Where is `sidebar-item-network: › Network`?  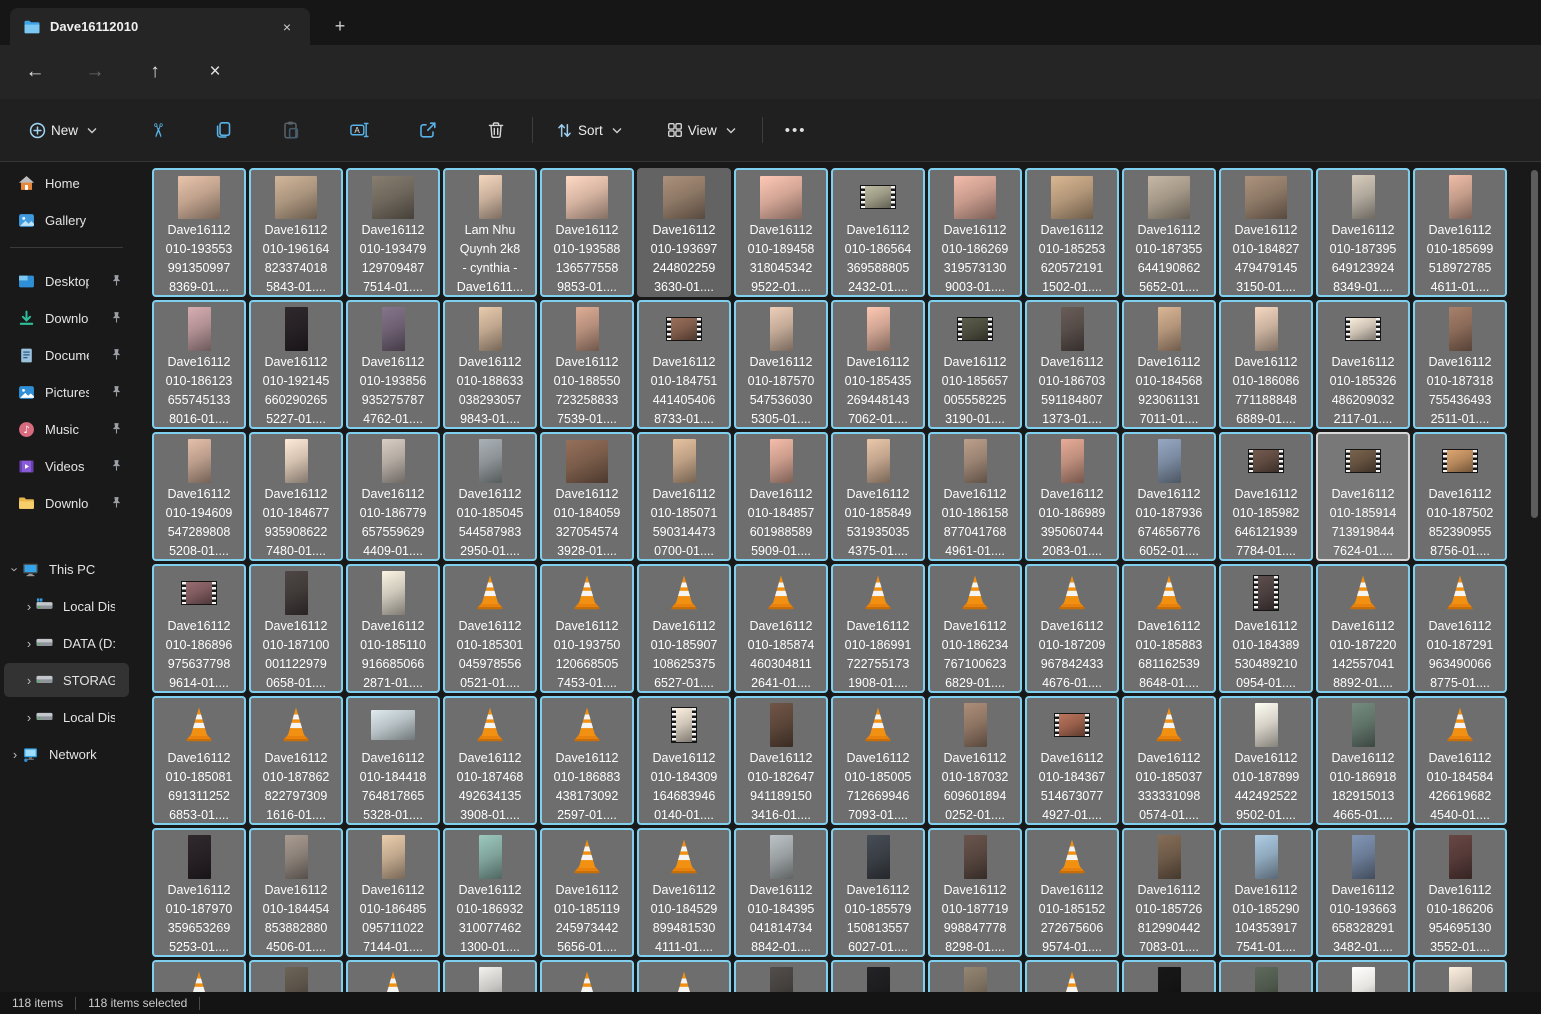
sidebar-item-network: › Network is located at coordinates (66, 754).